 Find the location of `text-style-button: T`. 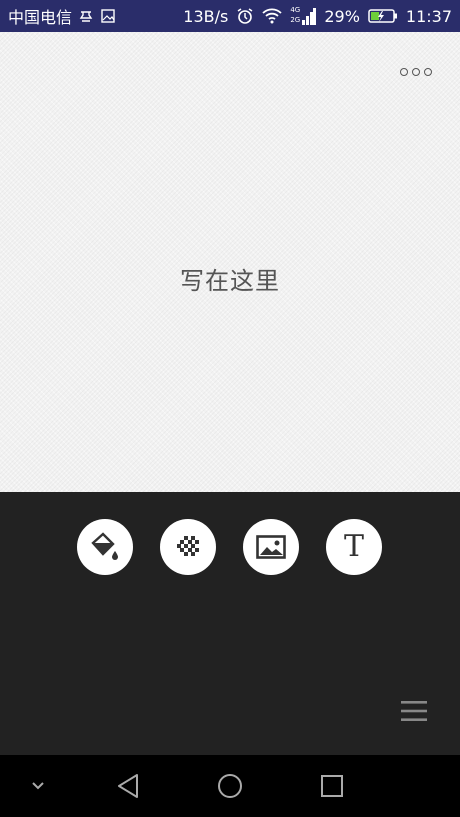

text-style-button: T is located at coordinates (354, 547).